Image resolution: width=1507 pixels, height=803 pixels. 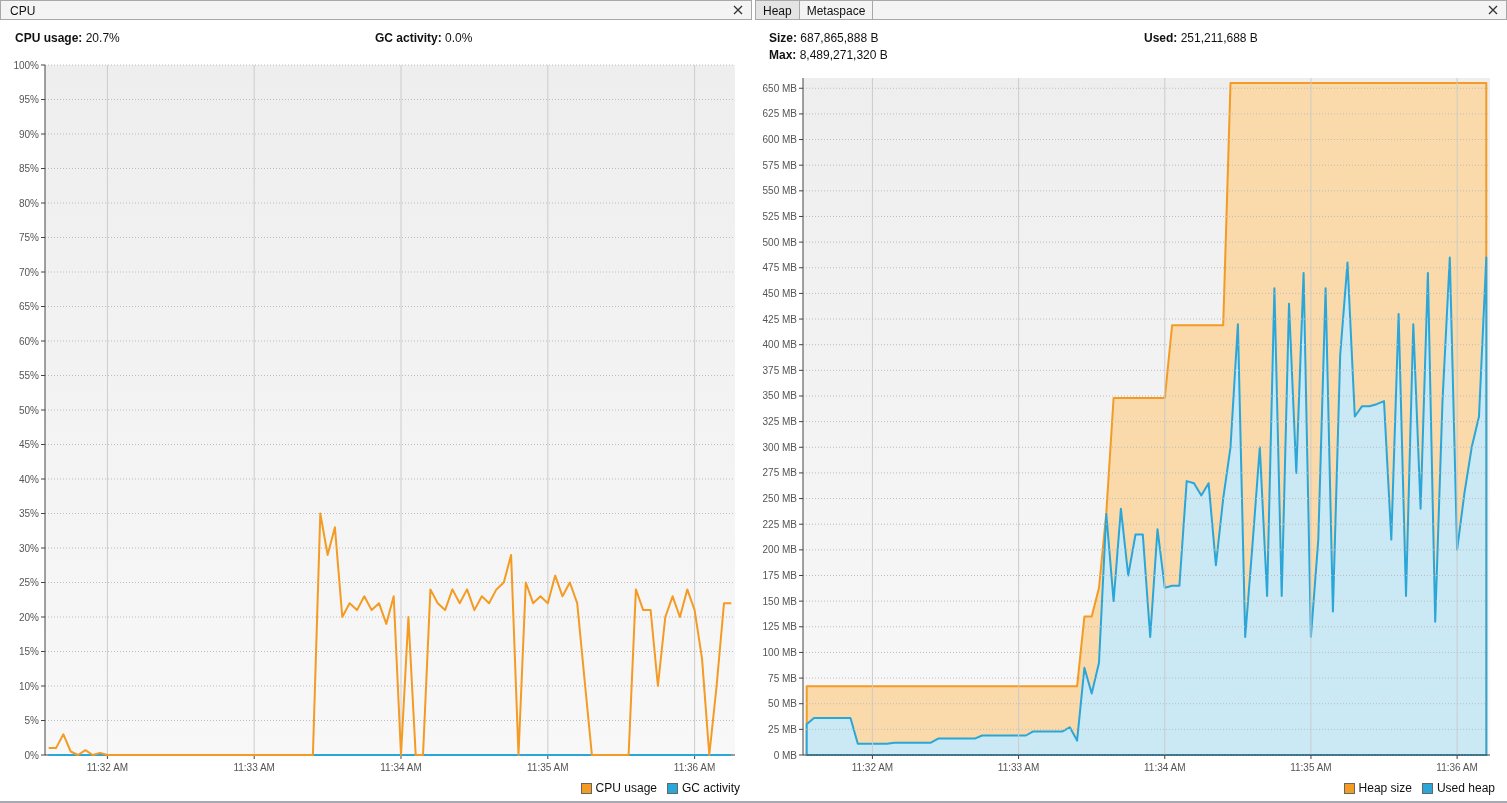 I want to click on y-tick-label: 20%, so click(x=29, y=617).